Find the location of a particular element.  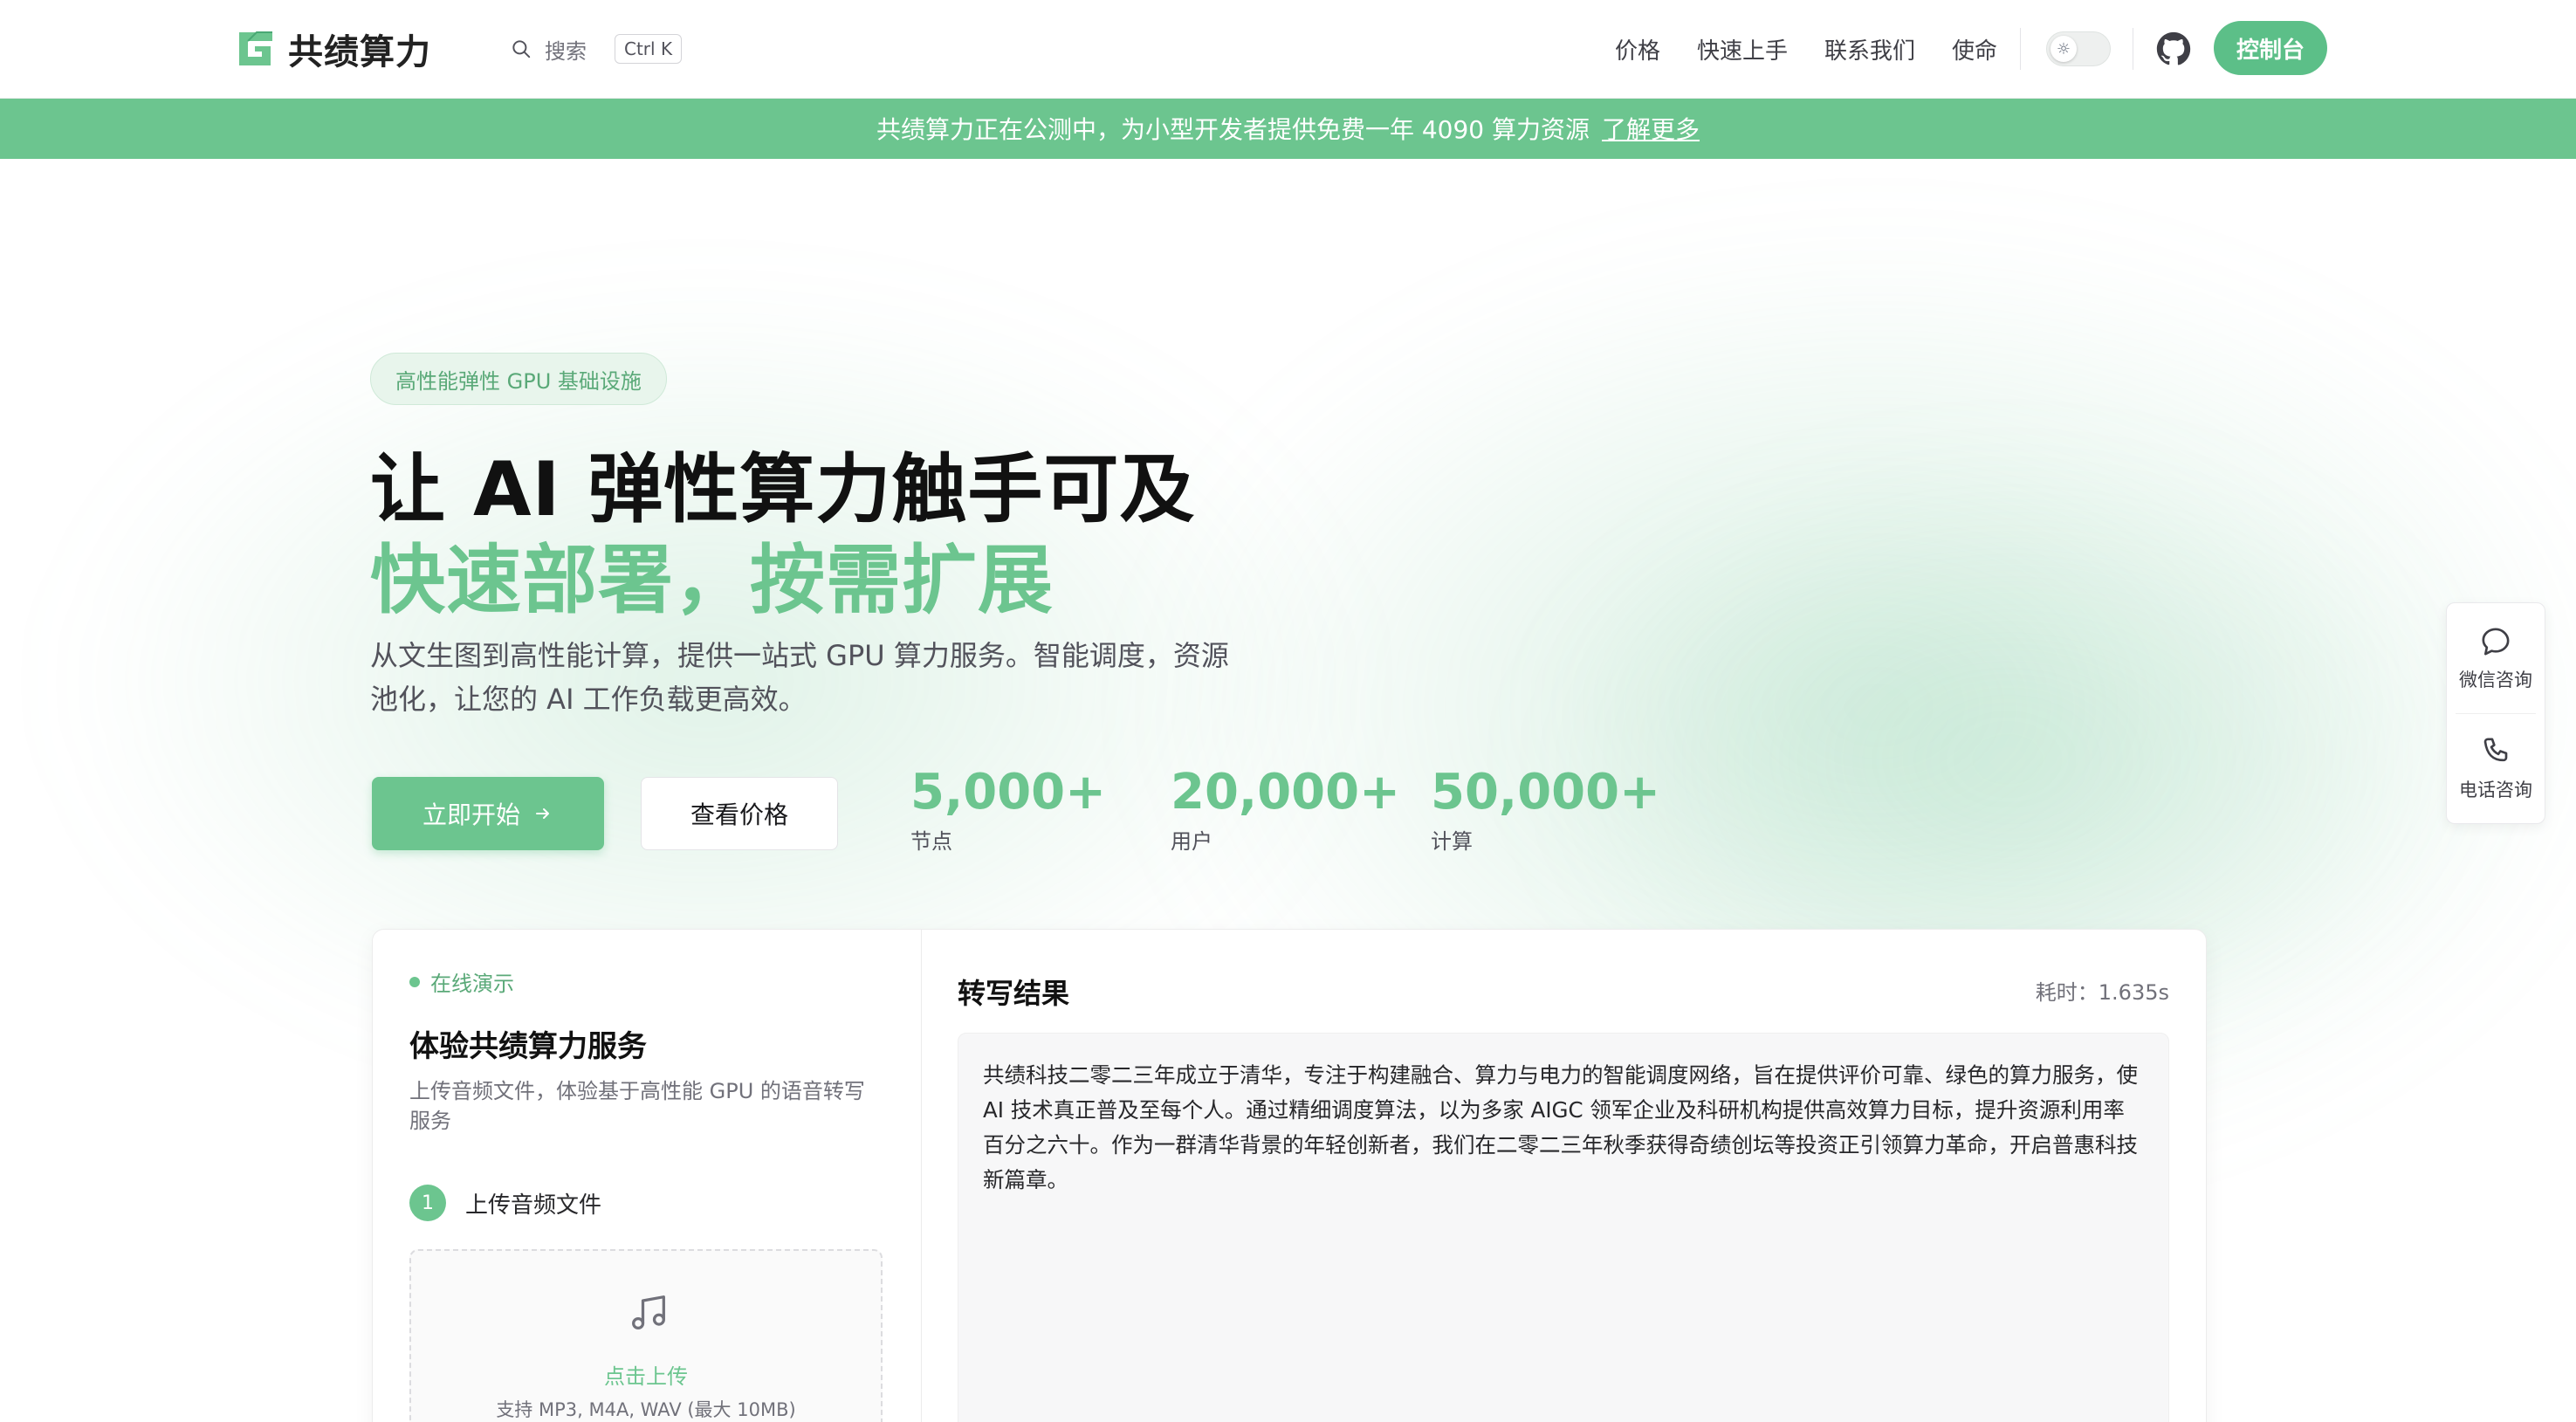

result-title: 转写结果 is located at coordinates (1014, 993).